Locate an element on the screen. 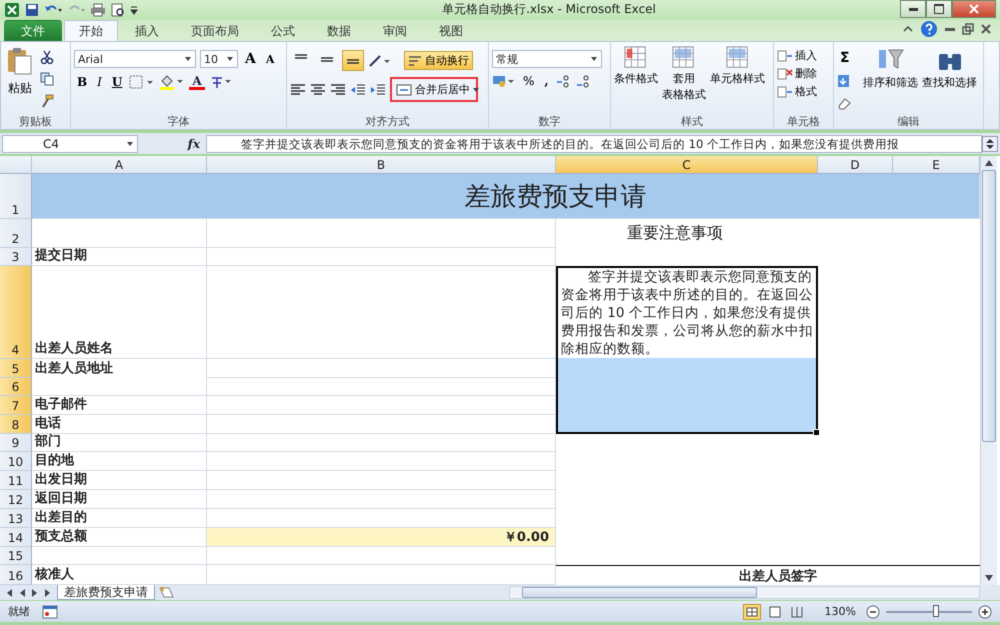 Image resolution: width=1000 pixels, height=625 pixels. save-icon is located at coordinates (32, 9).